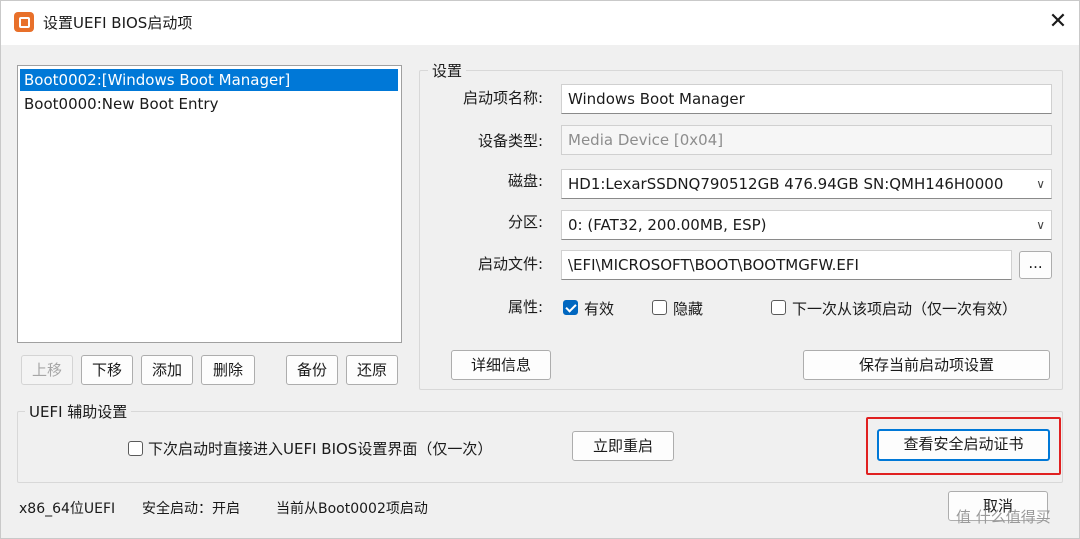 The image size is (1080, 539). I want to click on disk-label: 磁盘:, so click(525, 181).